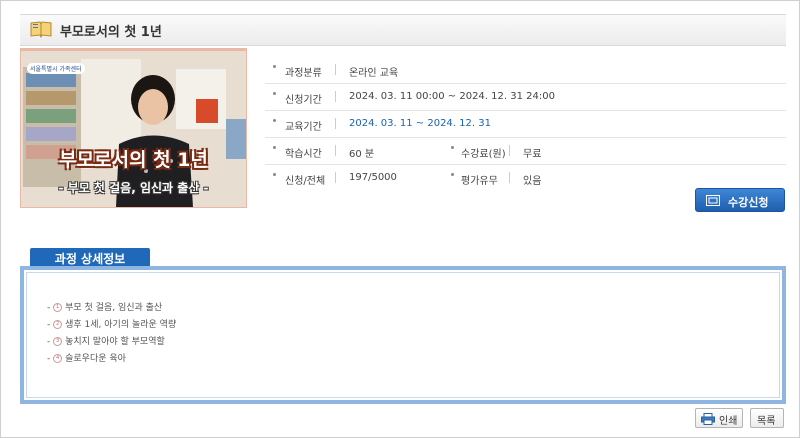 The image size is (800, 438). Describe the element at coordinates (452, 96) in the screenshot. I see `apply-period-value: 2024. 03. 11 00:00 ~ 2024. 12. 31 24:00` at that location.